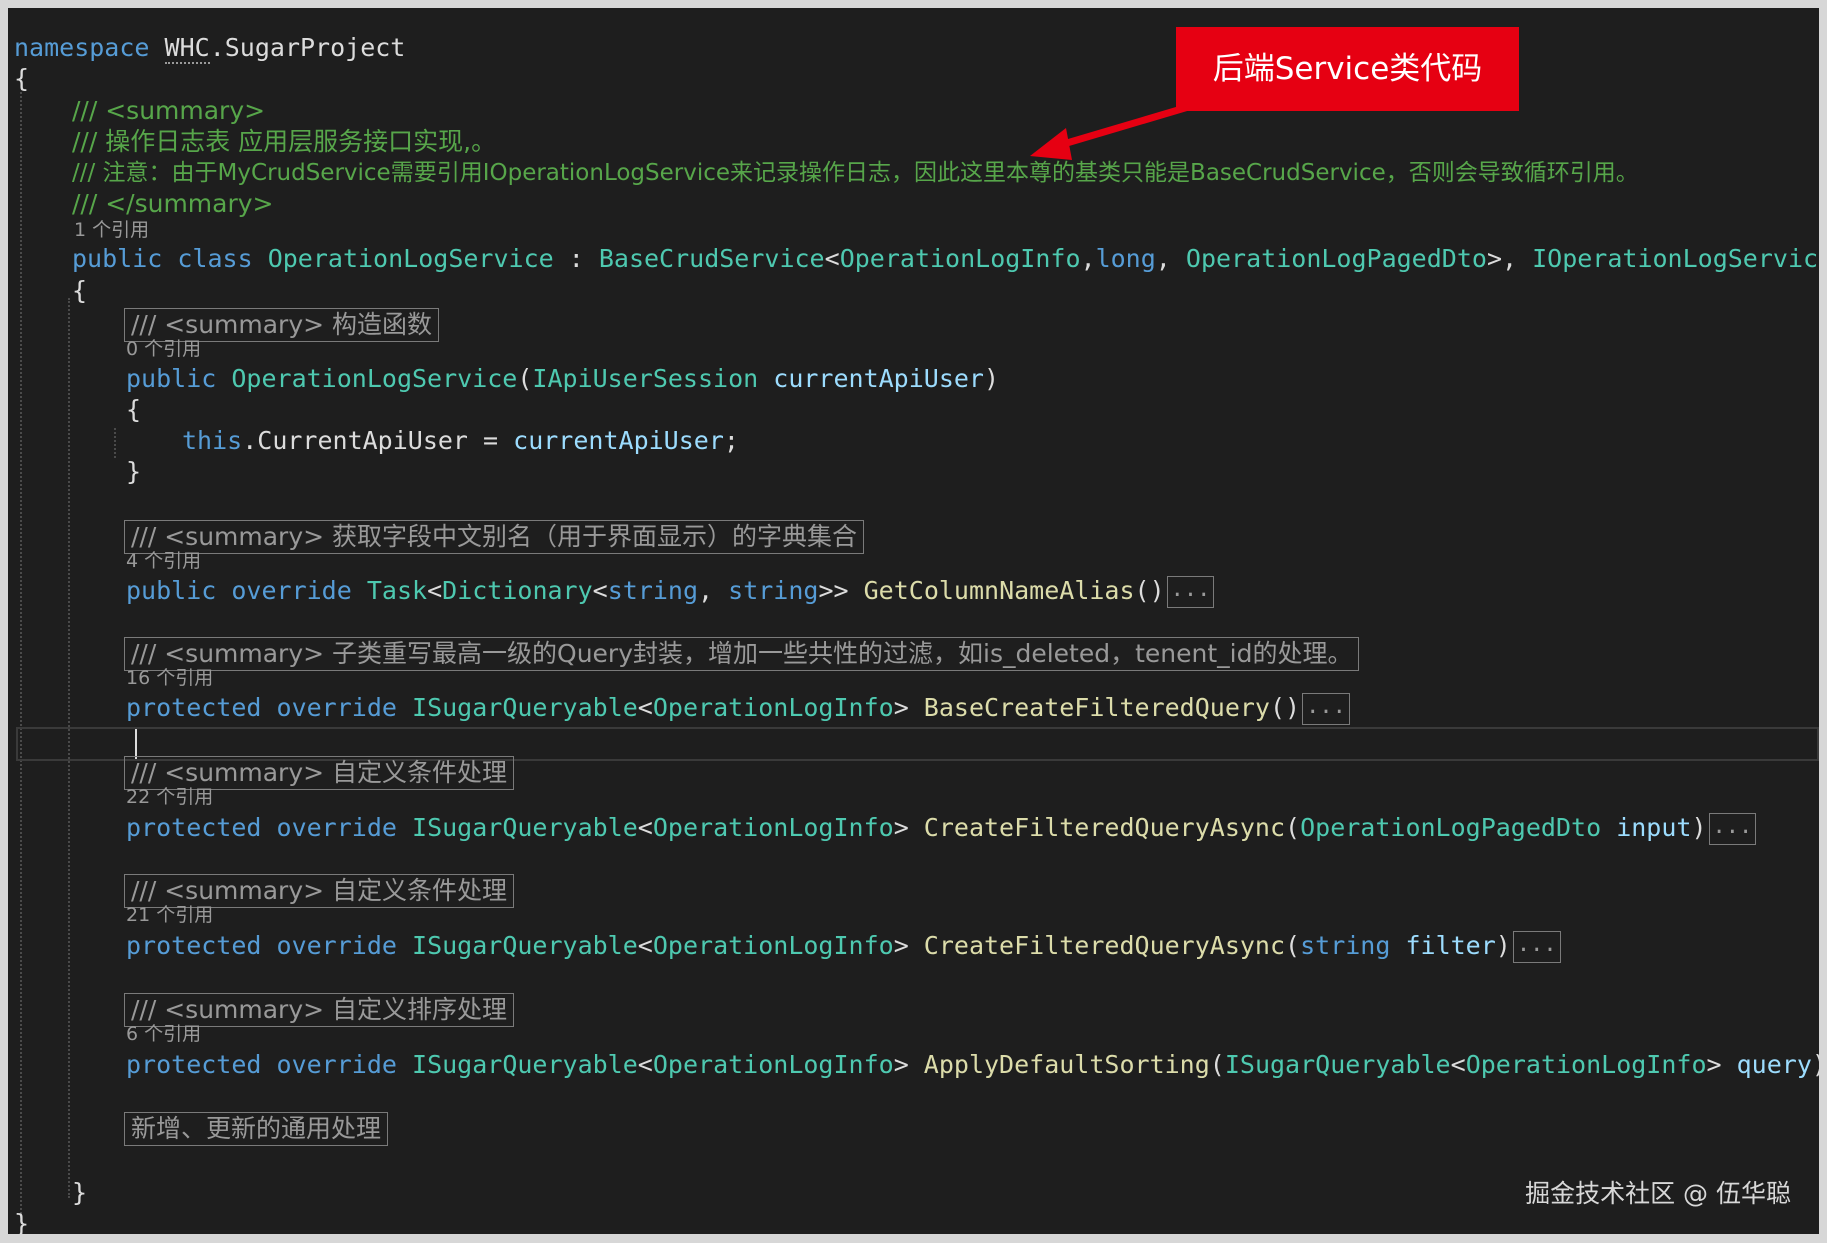 Image resolution: width=1827 pixels, height=1243 pixels. I want to click on param-type: OperationLogPagedDto, so click(1451, 827).